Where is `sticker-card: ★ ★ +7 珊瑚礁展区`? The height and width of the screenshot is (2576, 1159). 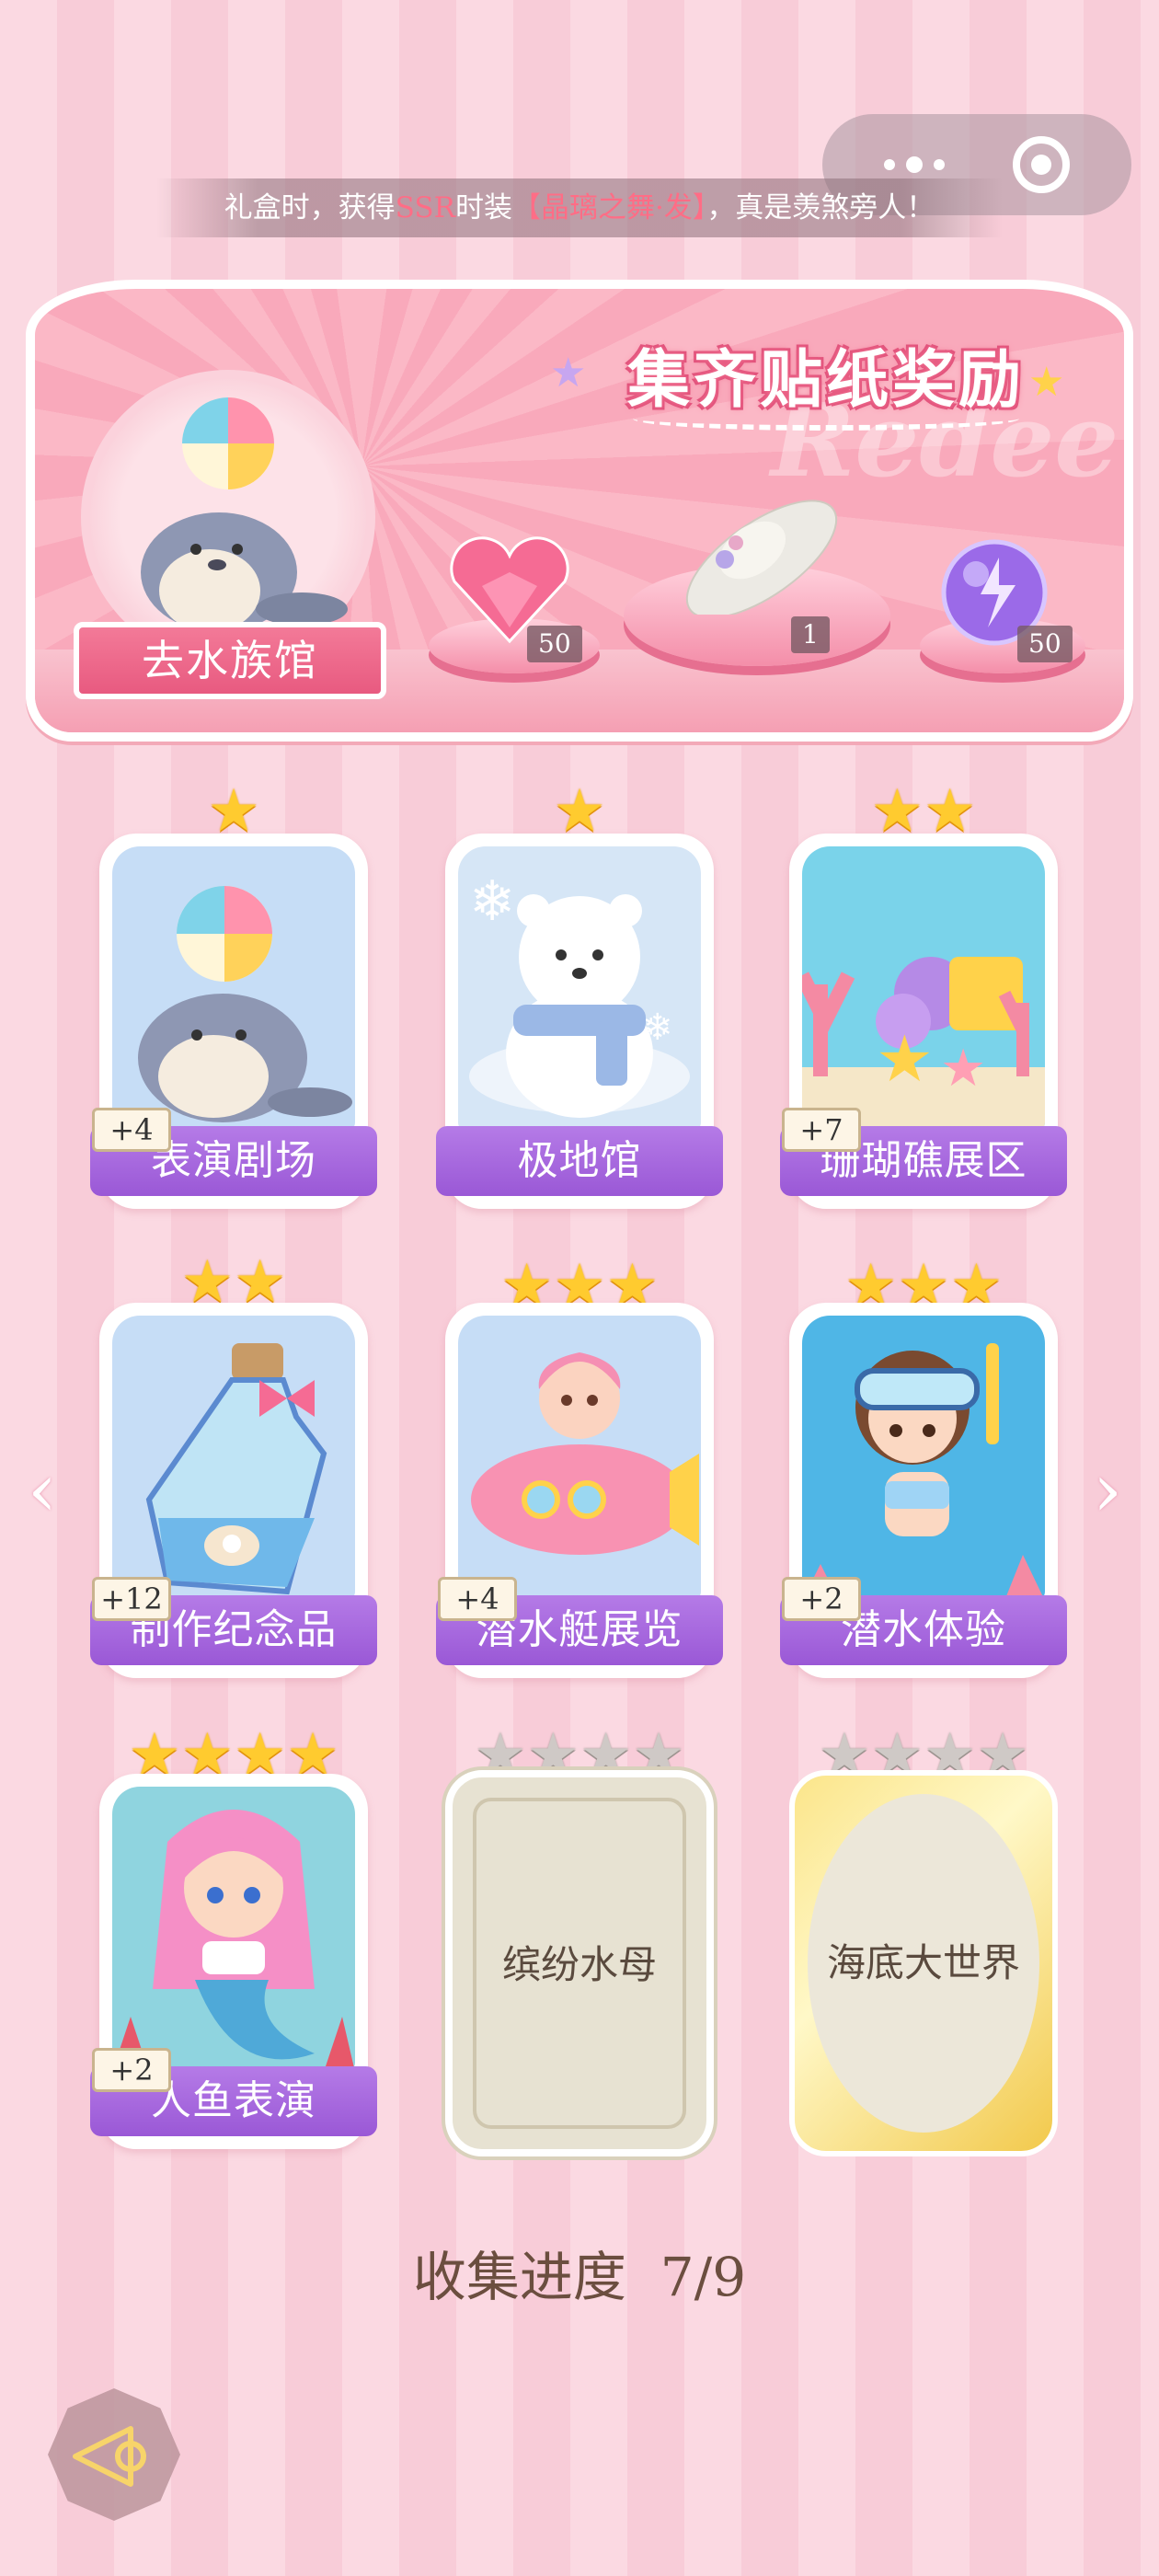 sticker-card: ★ ★ +7 珊瑚礁展区 is located at coordinates (923, 1021).